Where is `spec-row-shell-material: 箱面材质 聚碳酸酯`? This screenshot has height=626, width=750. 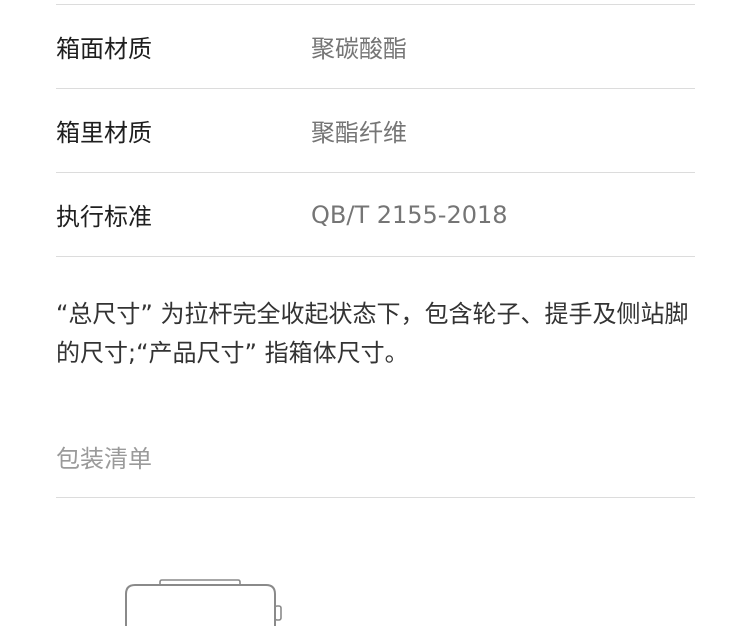 spec-row-shell-material: 箱面材质 聚碳酸酯 is located at coordinates (375, 47).